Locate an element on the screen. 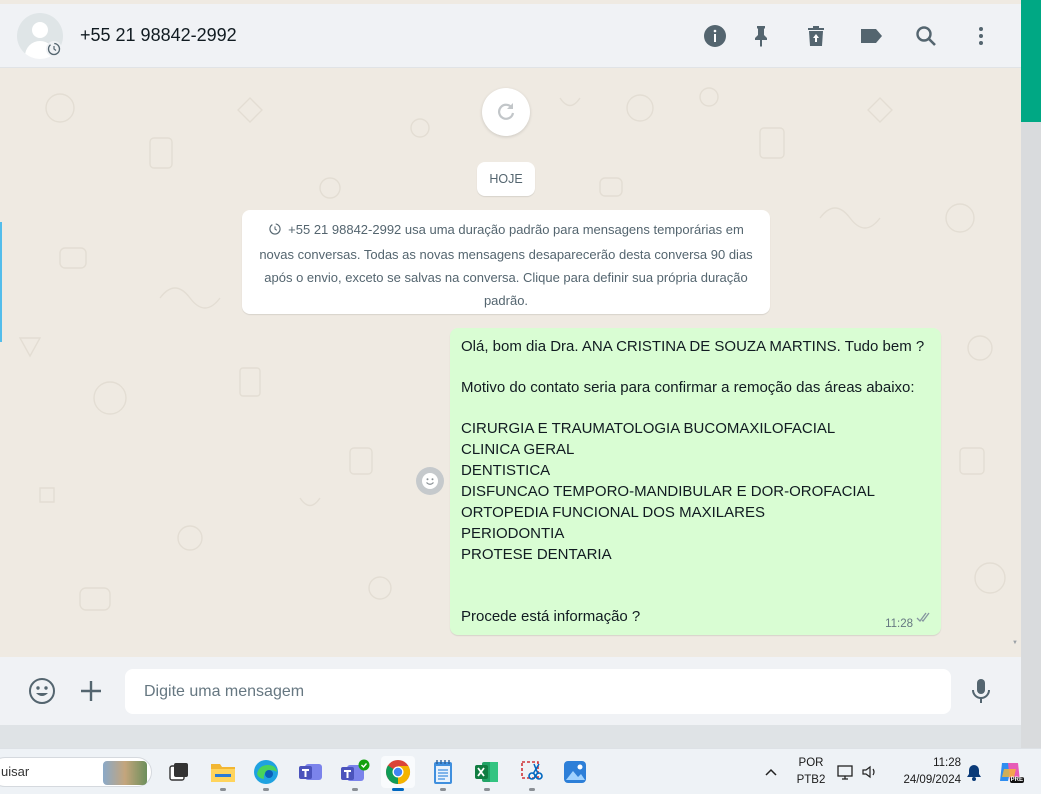 The image size is (1041, 794). volume-icon is located at coordinates (870, 772).